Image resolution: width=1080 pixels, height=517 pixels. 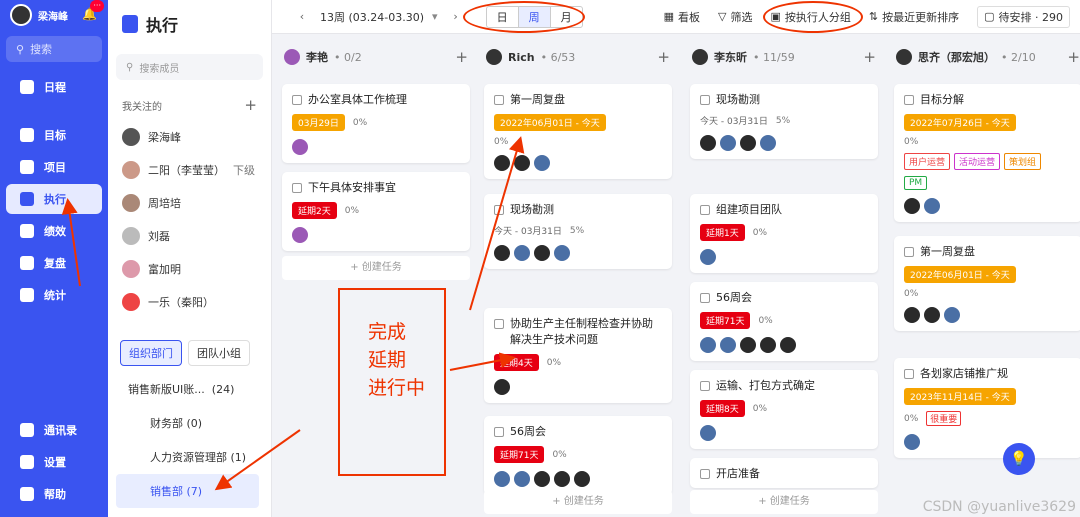 What do you see at coordinates (250, 105) in the screenshot?
I see `add-follow-button: +` at bounding box center [250, 105].